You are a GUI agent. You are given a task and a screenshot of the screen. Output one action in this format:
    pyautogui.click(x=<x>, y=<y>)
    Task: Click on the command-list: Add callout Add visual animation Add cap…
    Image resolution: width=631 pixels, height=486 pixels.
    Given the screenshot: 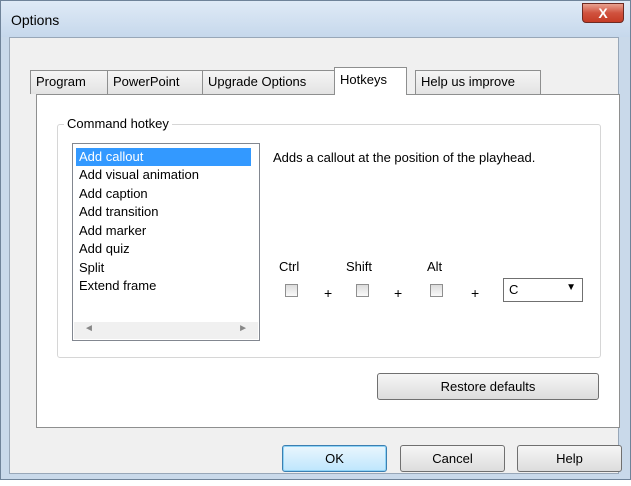 What is the action you would take?
    pyautogui.click(x=166, y=242)
    